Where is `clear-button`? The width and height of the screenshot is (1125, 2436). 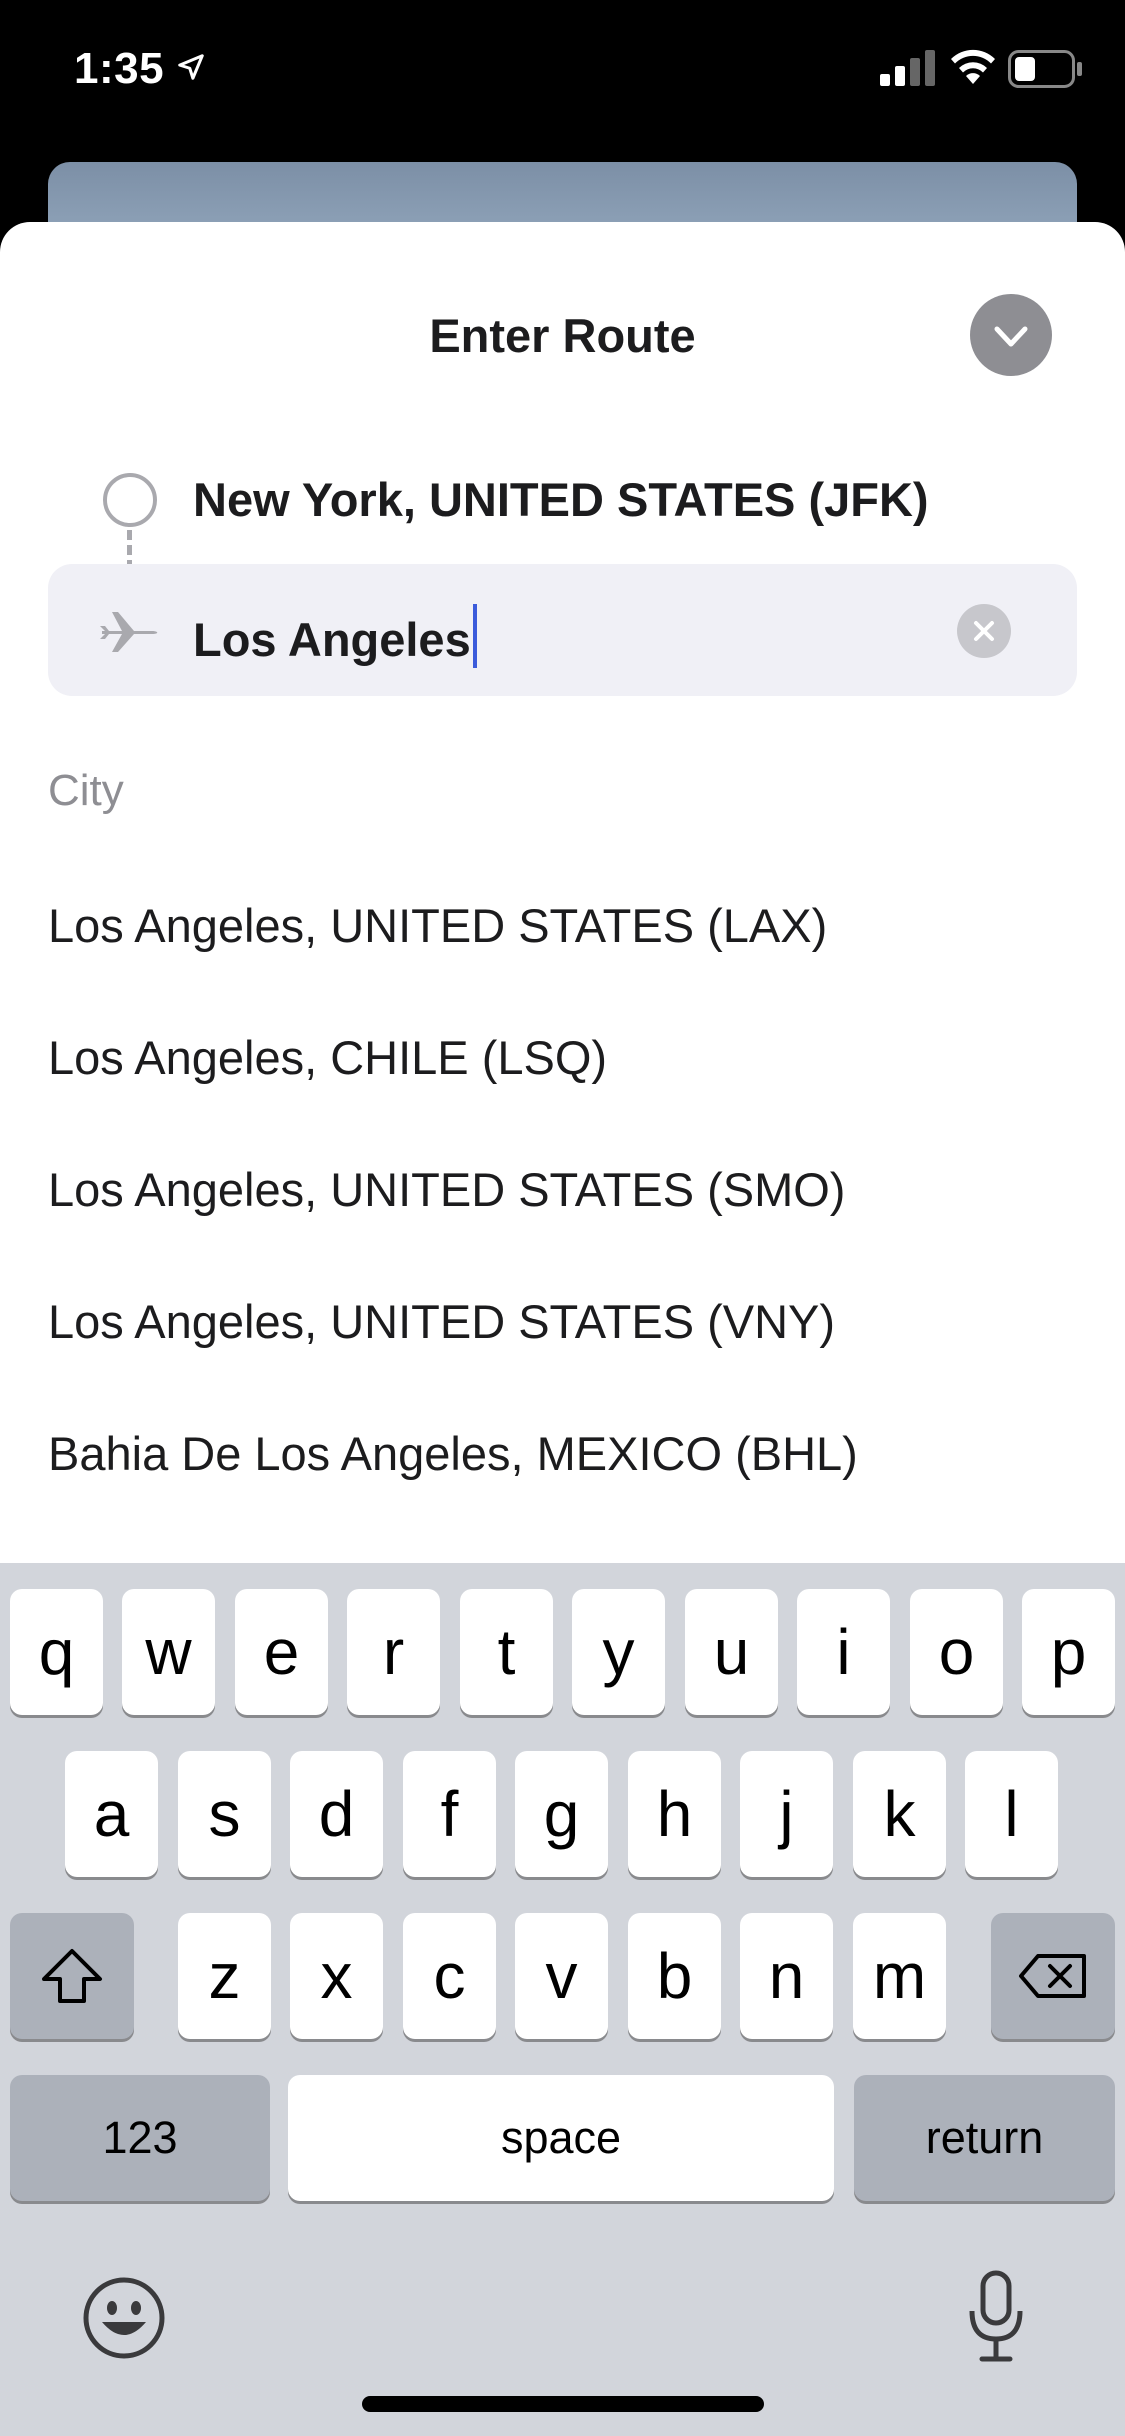
clear-button is located at coordinates (984, 631).